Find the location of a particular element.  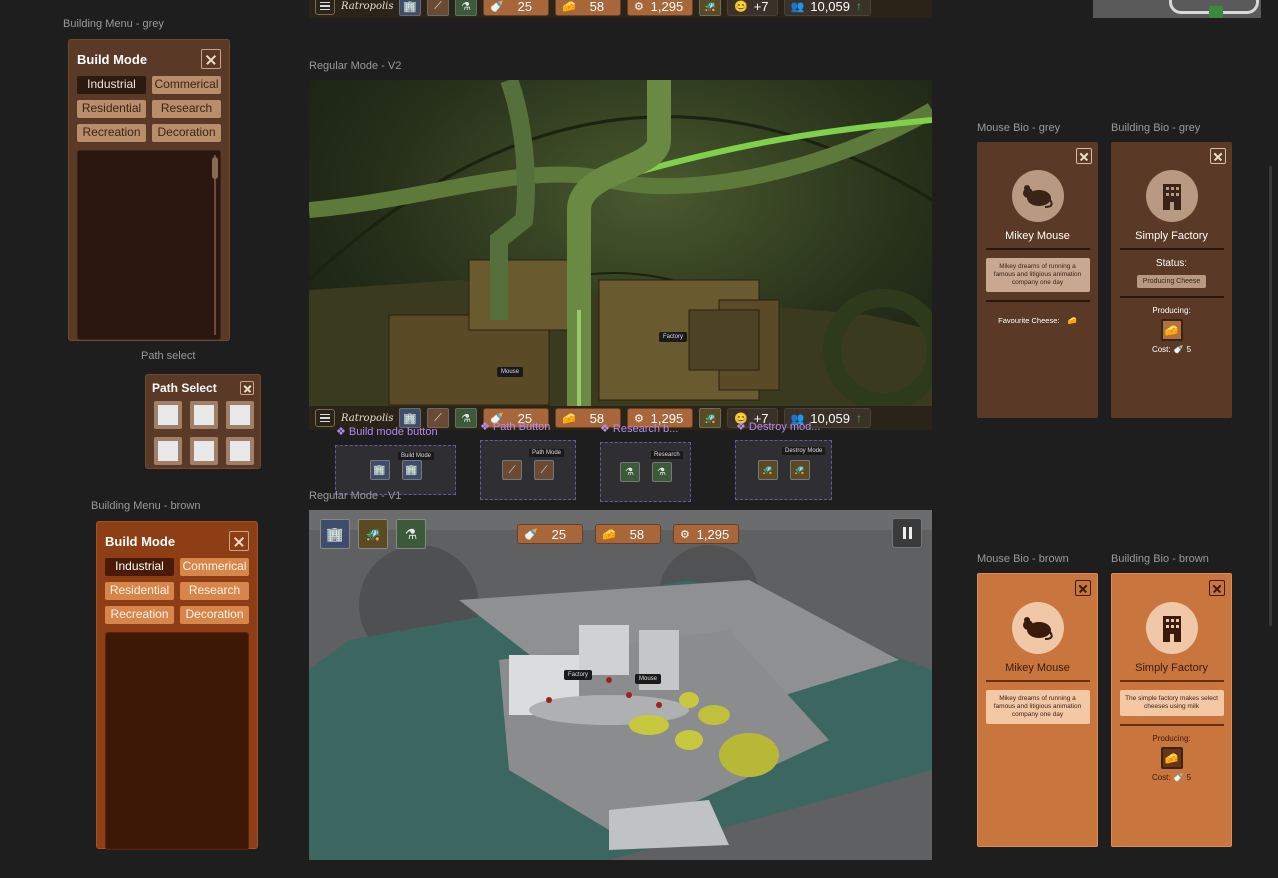

label-path-select: Path select is located at coordinates (168, 356).